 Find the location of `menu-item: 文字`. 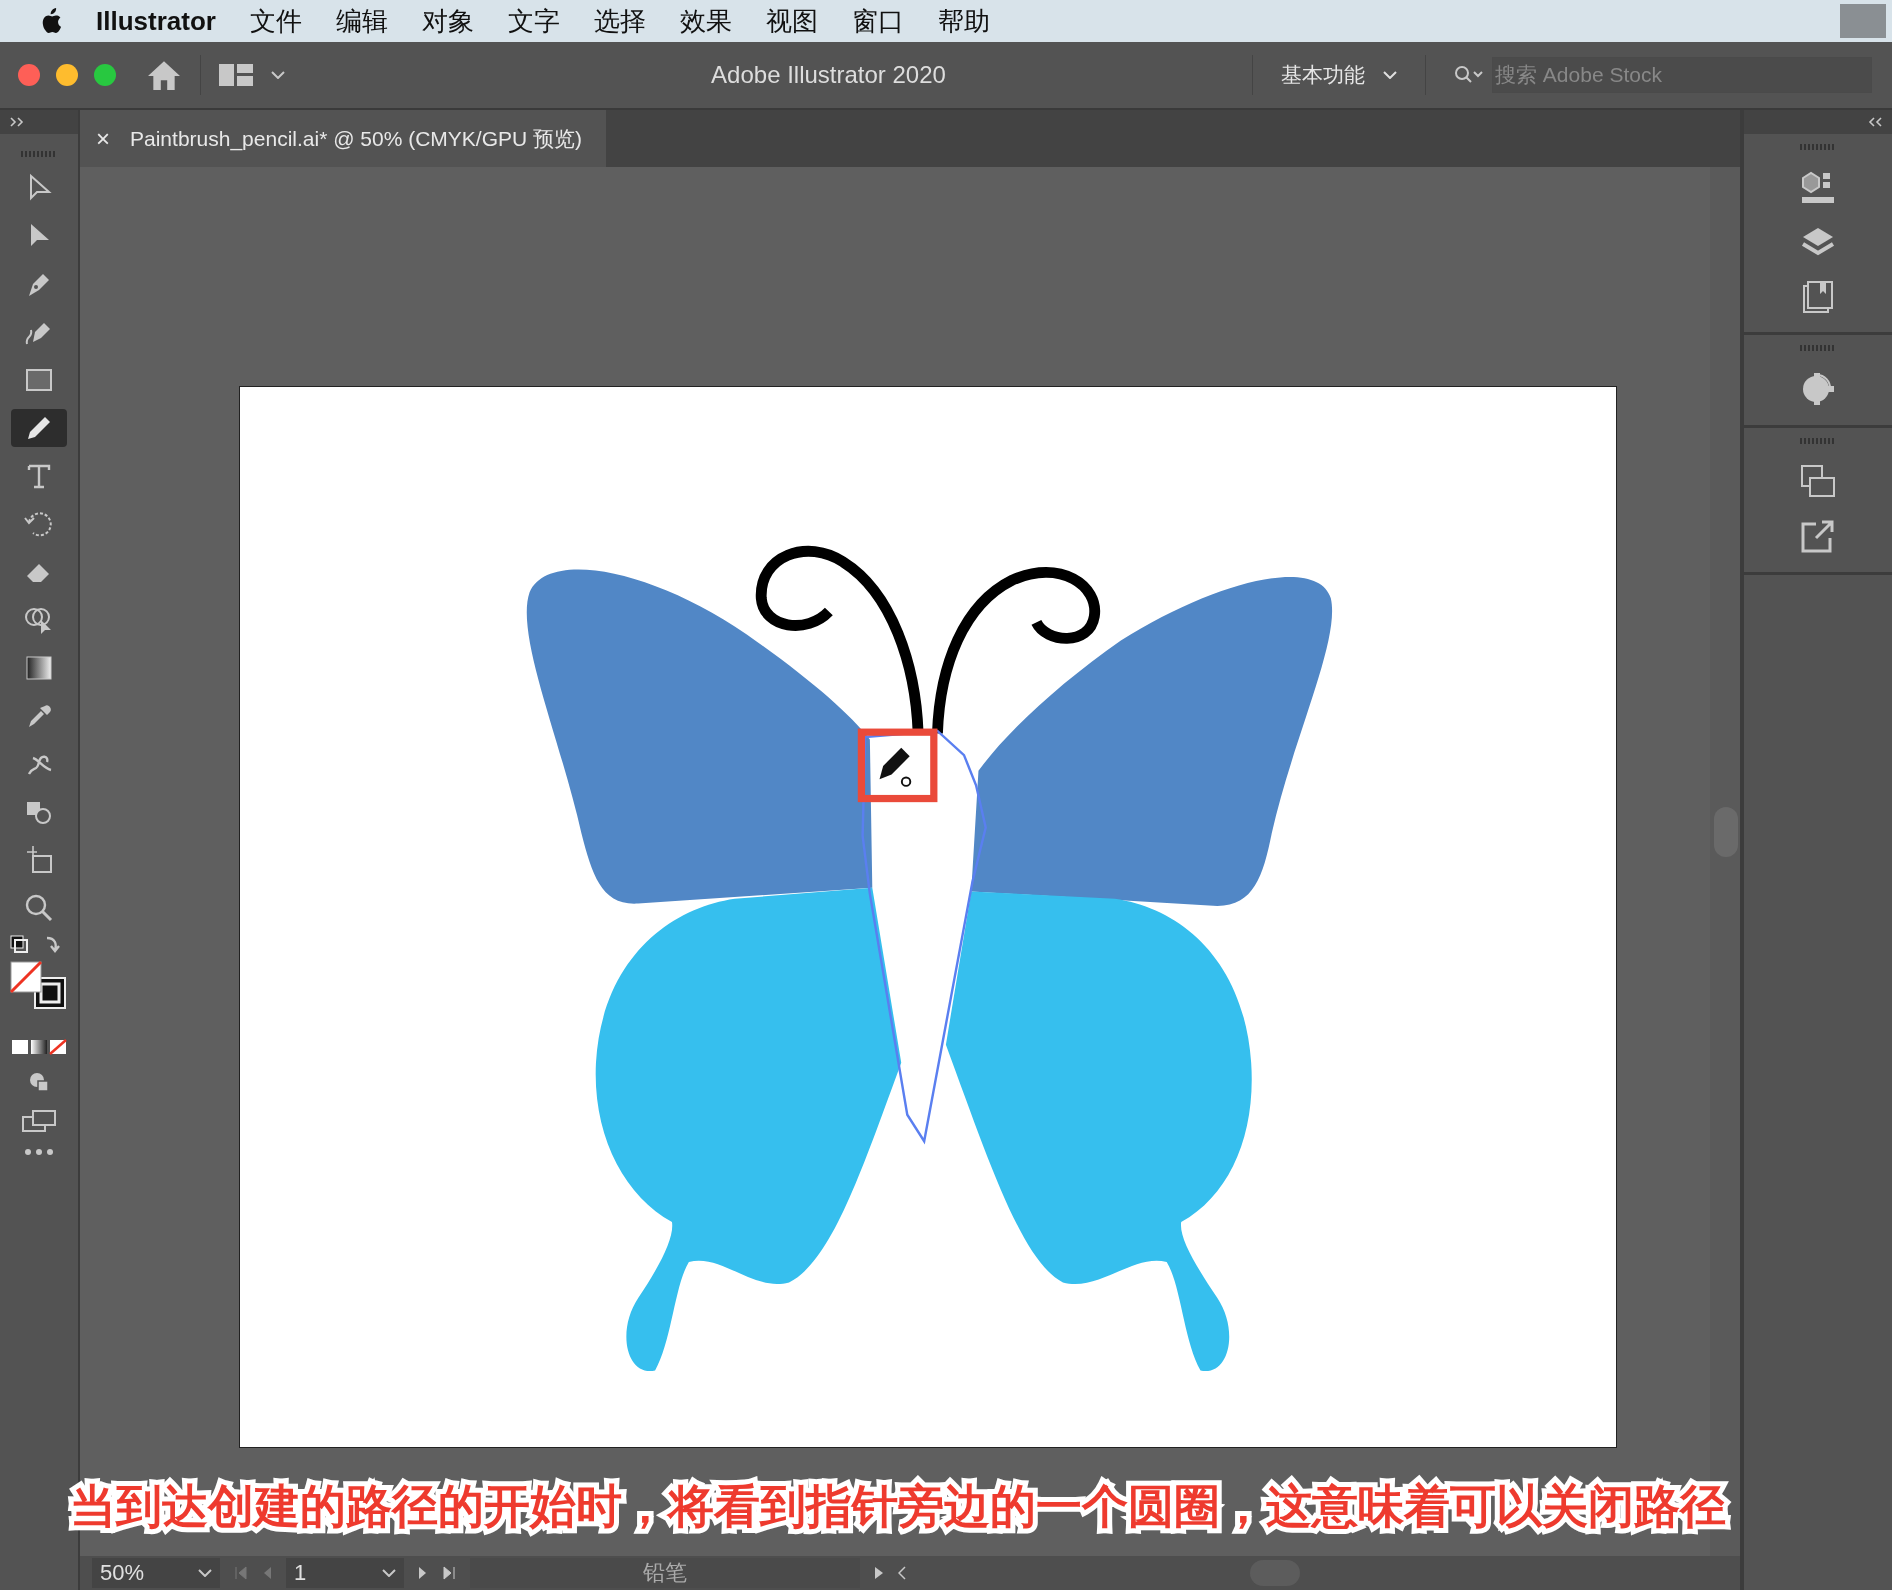

menu-item: 文字 is located at coordinates (533, 21).